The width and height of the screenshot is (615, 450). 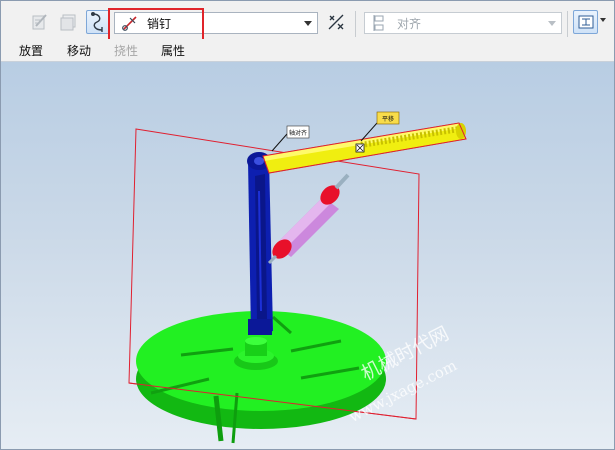 What do you see at coordinates (156, 24) in the screenshot?
I see `highlight-annotation` at bounding box center [156, 24].